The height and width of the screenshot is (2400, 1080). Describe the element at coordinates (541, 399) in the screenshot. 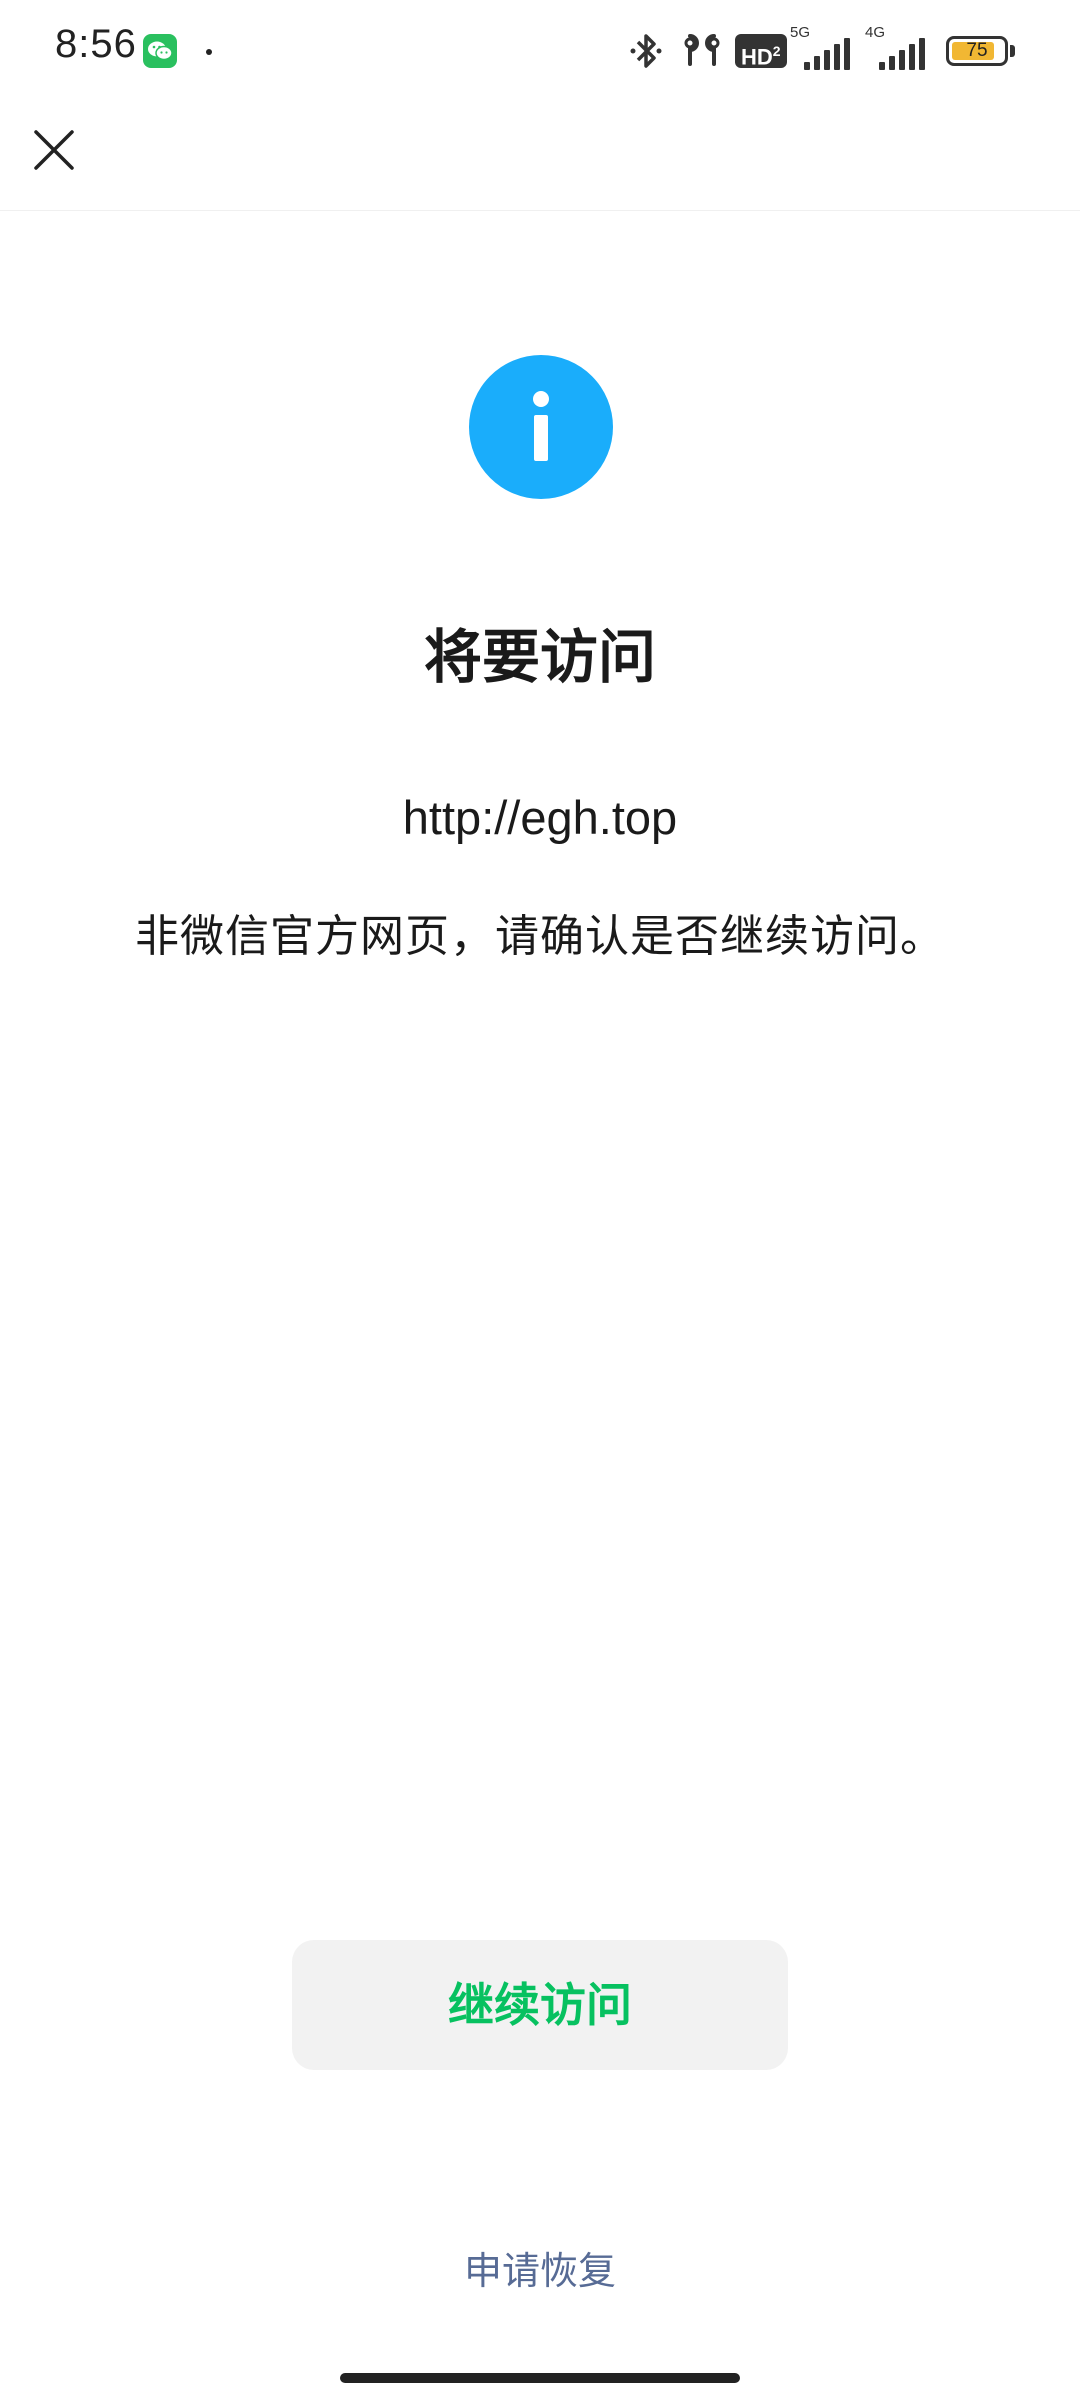

I see `info-icon-dot` at that location.